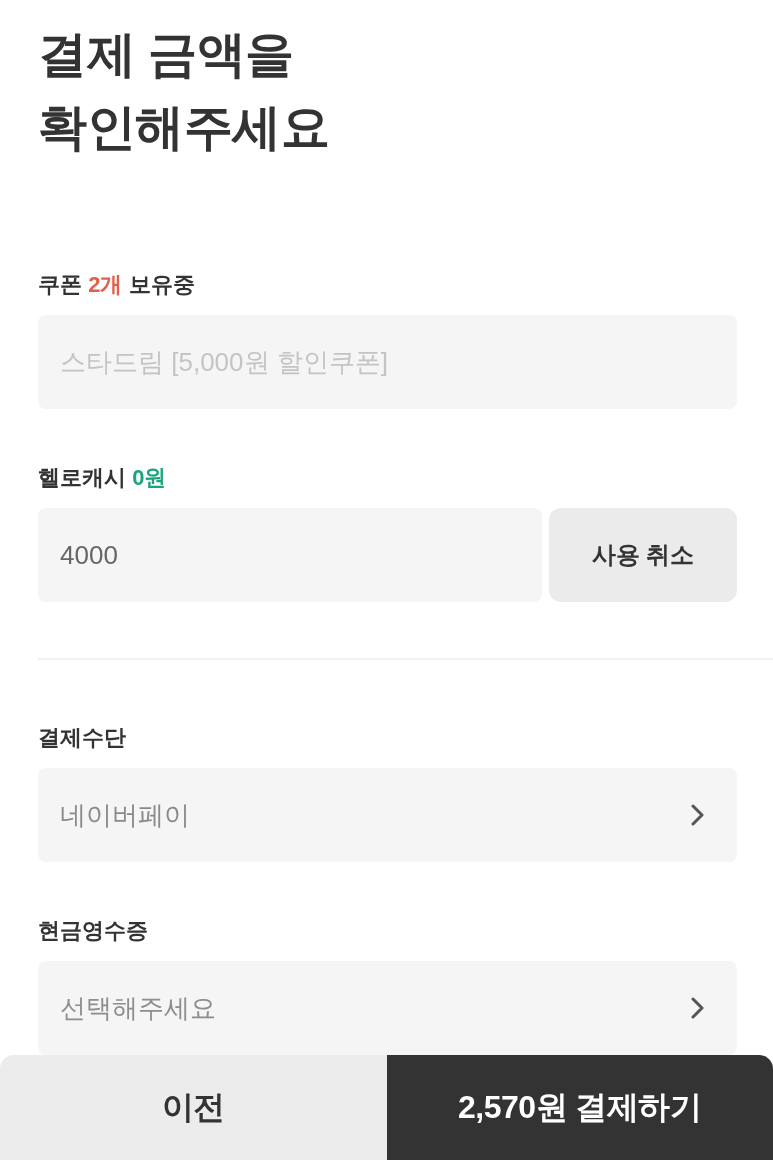  I want to click on page-title: 결제 금액을 확인해주세요, so click(184, 91).